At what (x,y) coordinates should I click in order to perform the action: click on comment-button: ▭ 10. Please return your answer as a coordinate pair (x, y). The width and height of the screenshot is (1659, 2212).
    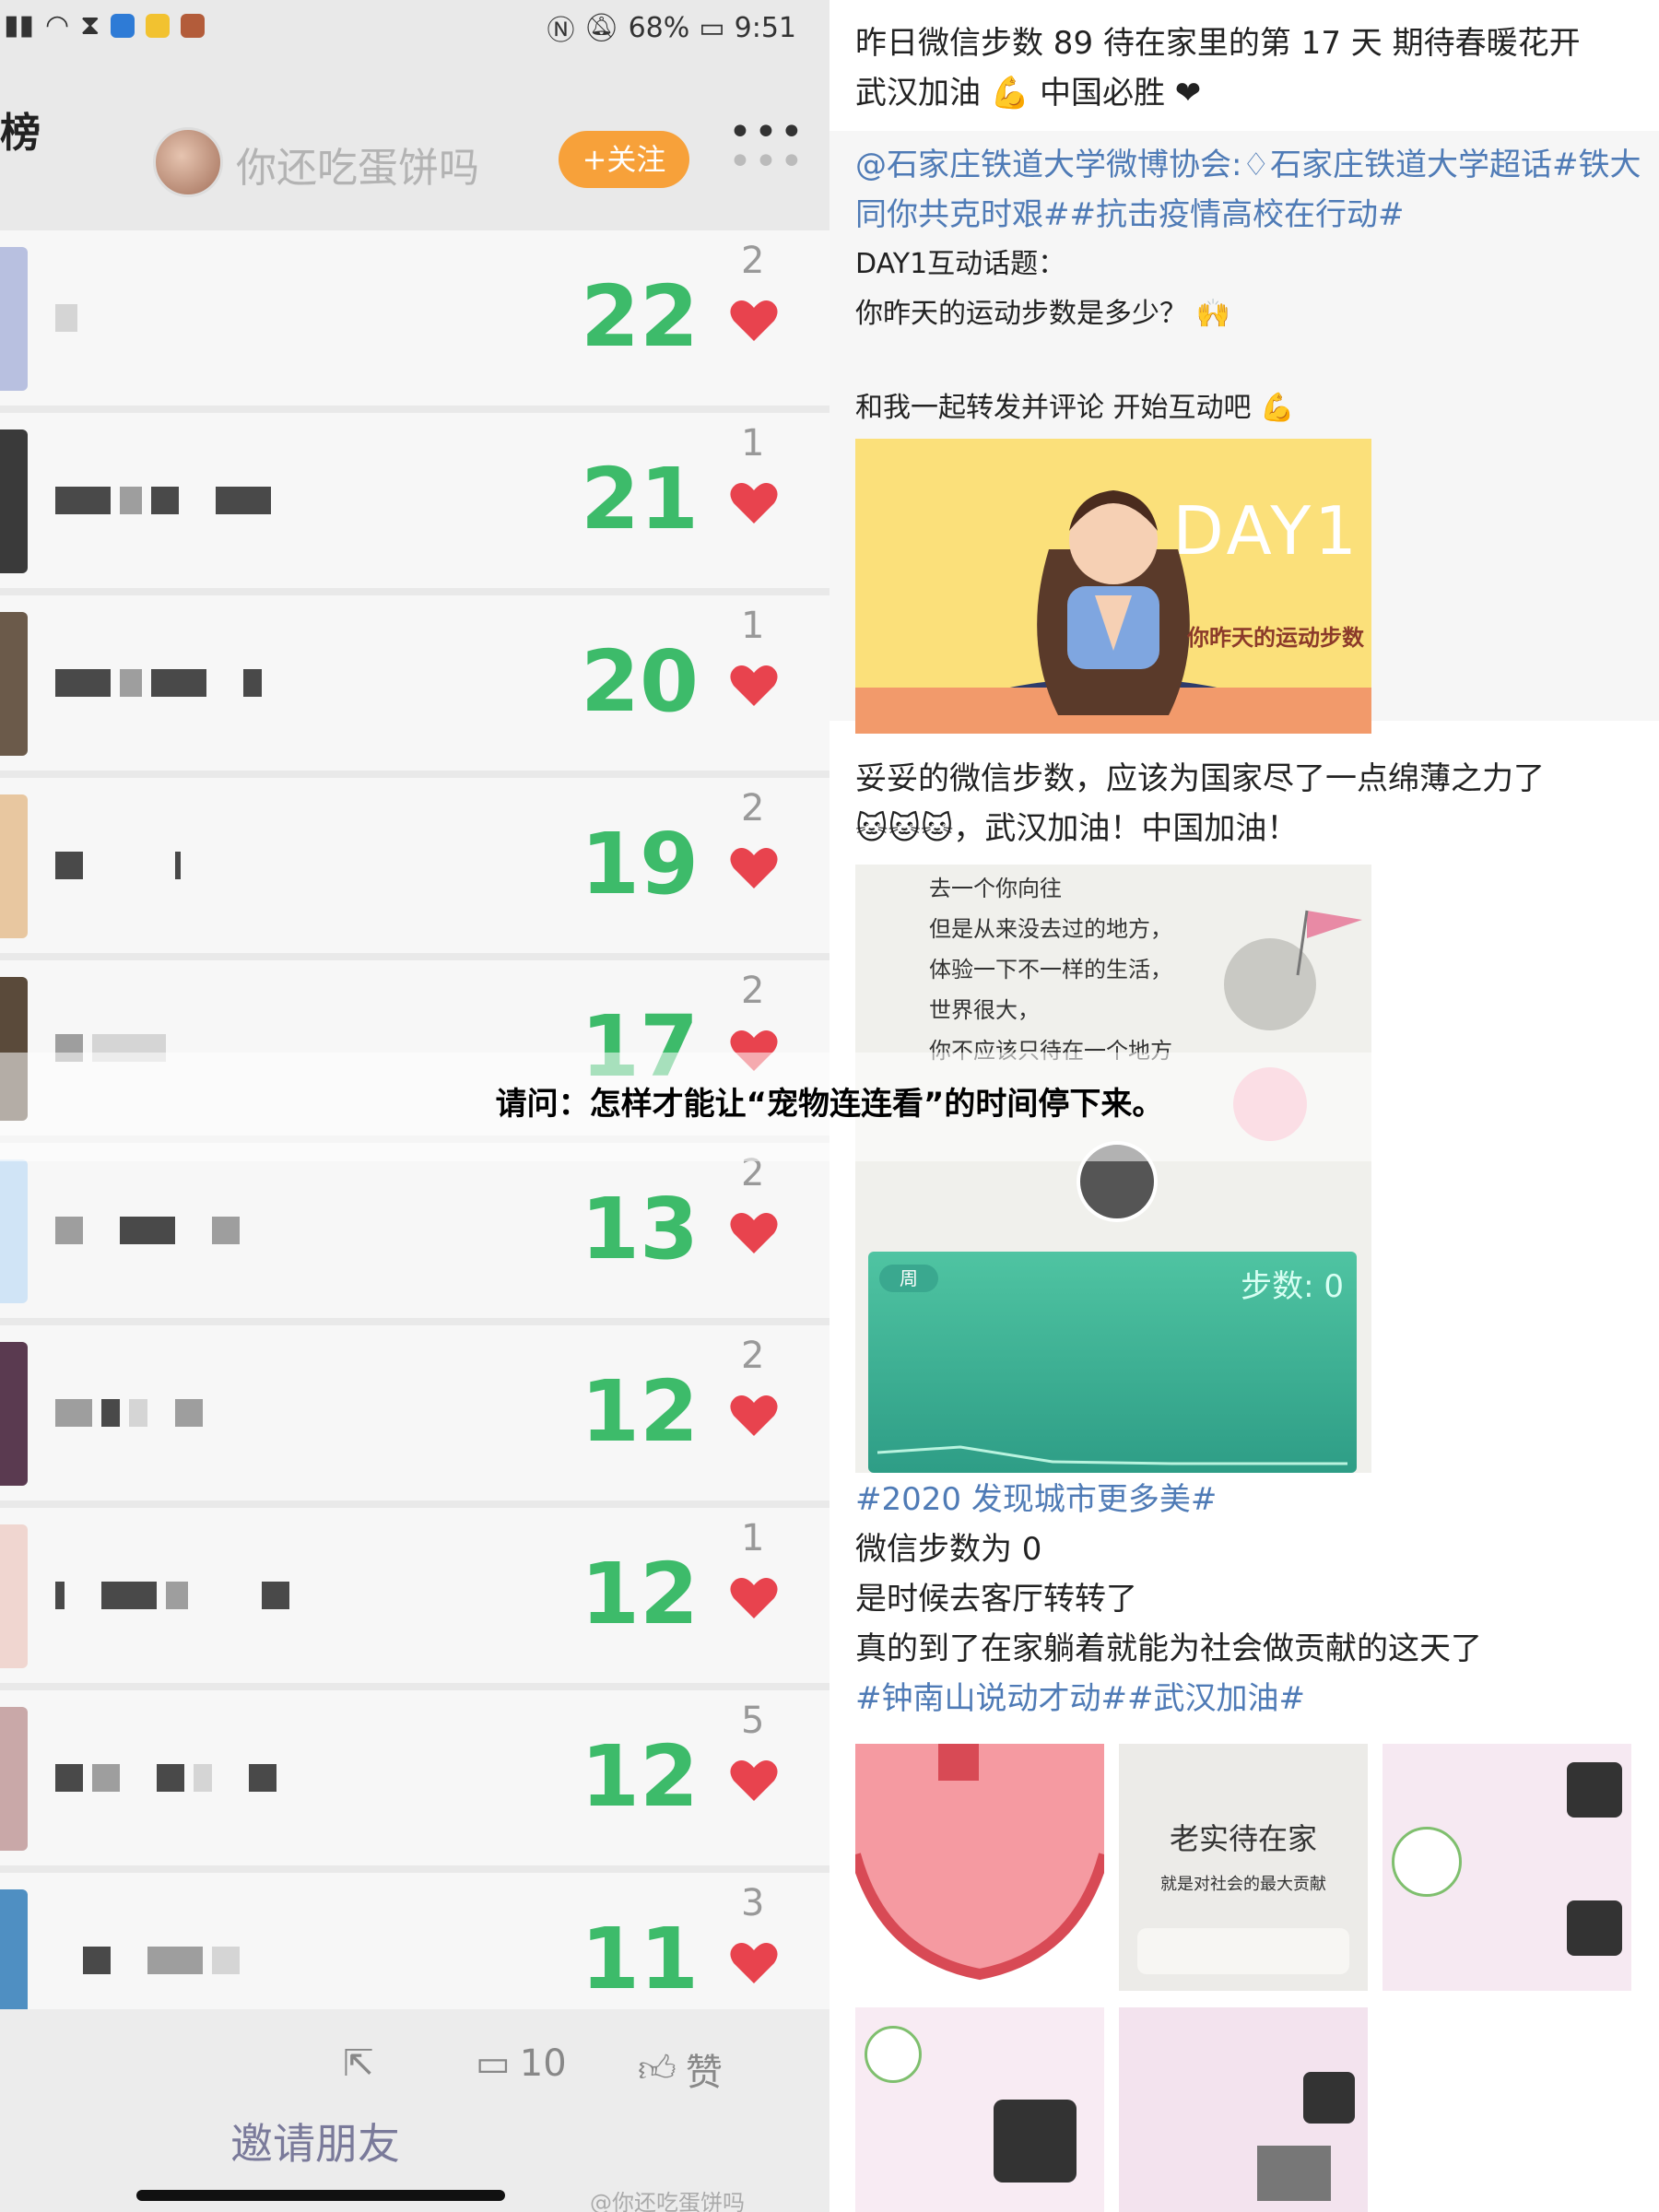
    Looking at the image, I should click on (521, 2063).